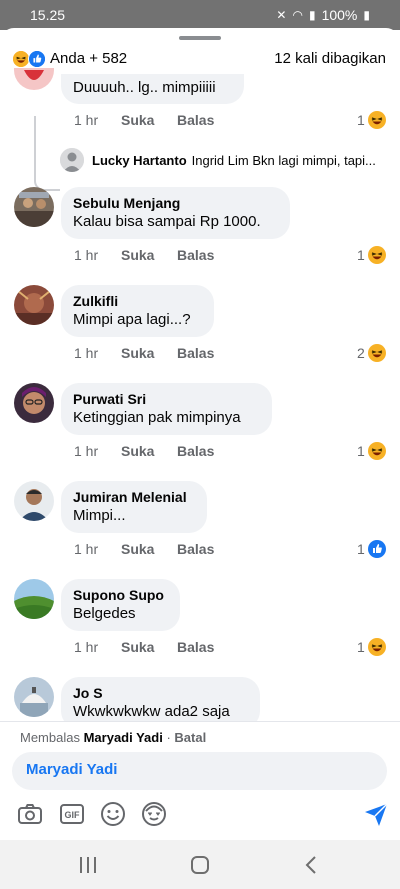 Image resolution: width=400 pixels, height=889 pixels. What do you see at coordinates (144, 87) in the screenshot?
I see `comment-text: Duuuuh.. lg.. mimpiiiii` at bounding box center [144, 87].